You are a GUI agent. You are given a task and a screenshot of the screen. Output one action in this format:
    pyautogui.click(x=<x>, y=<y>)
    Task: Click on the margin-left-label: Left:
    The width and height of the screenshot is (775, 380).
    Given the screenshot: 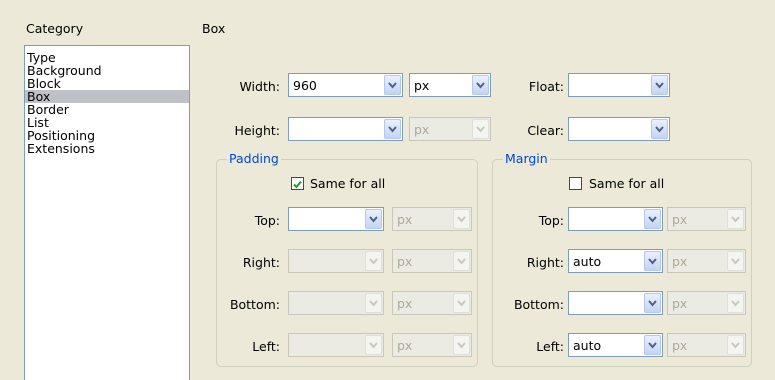 What is the action you would take?
    pyautogui.click(x=550, y=346)
    